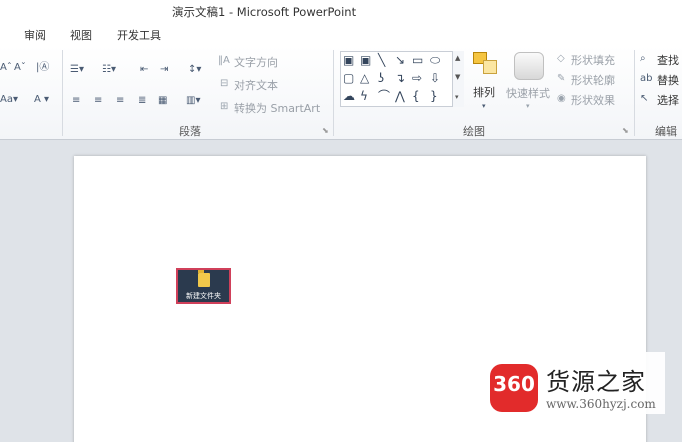 The width and height of the screenshot is (682, 442). What do you see at coordinates (224, 106) in the screenshot?
I see `smartart-icon: ⊞` at bounding box center [224, 106].